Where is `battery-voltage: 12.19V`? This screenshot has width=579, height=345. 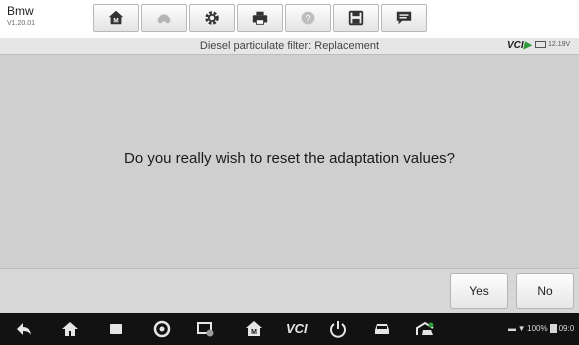 battery-voltage: 12.19V is located at coordinates (552, 44).